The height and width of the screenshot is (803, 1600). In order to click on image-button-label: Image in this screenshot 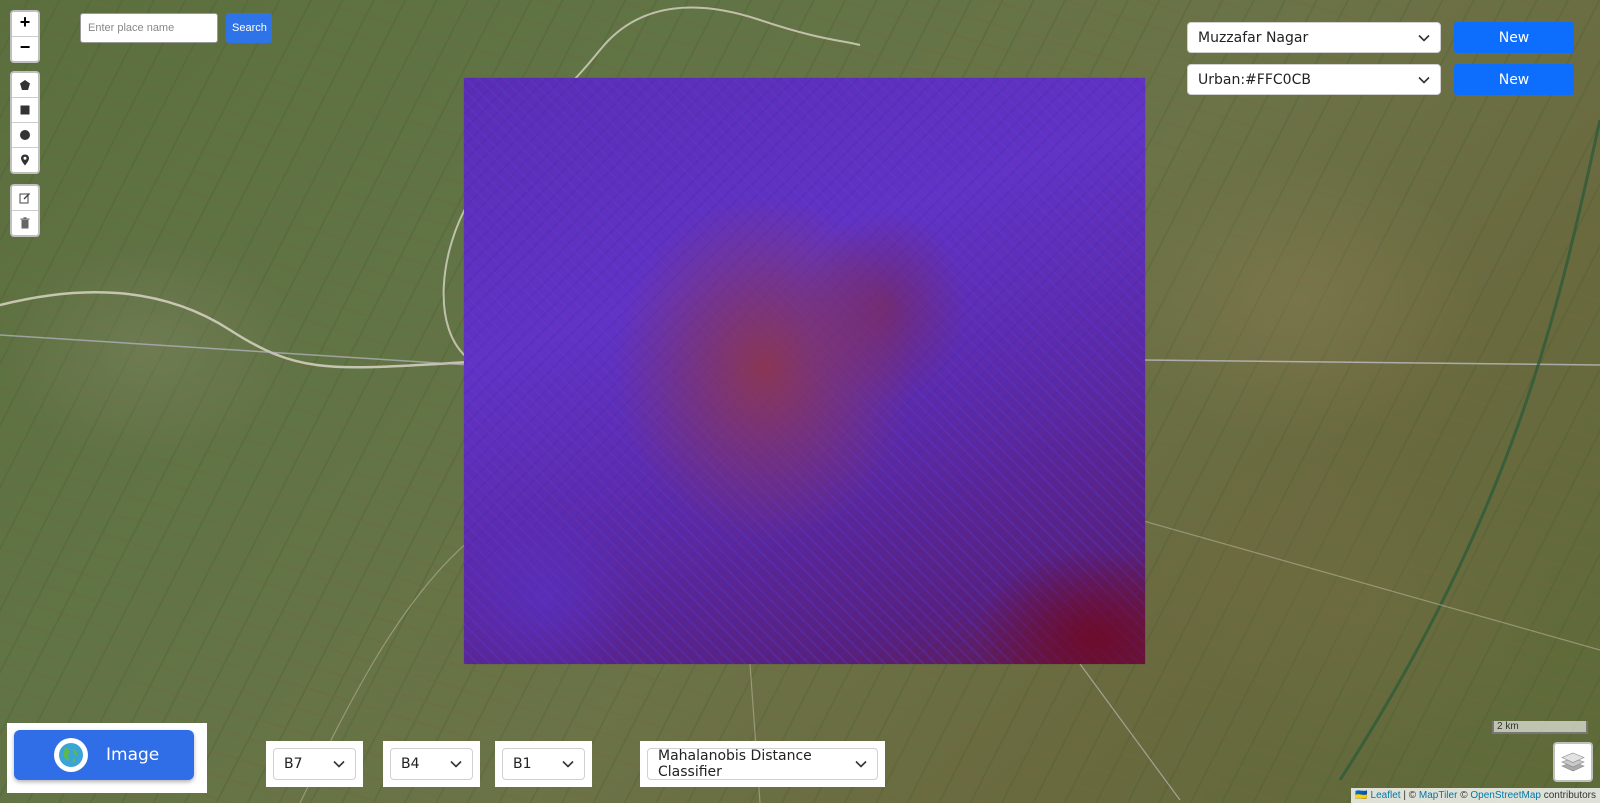, I will do `click(133, 755)`.